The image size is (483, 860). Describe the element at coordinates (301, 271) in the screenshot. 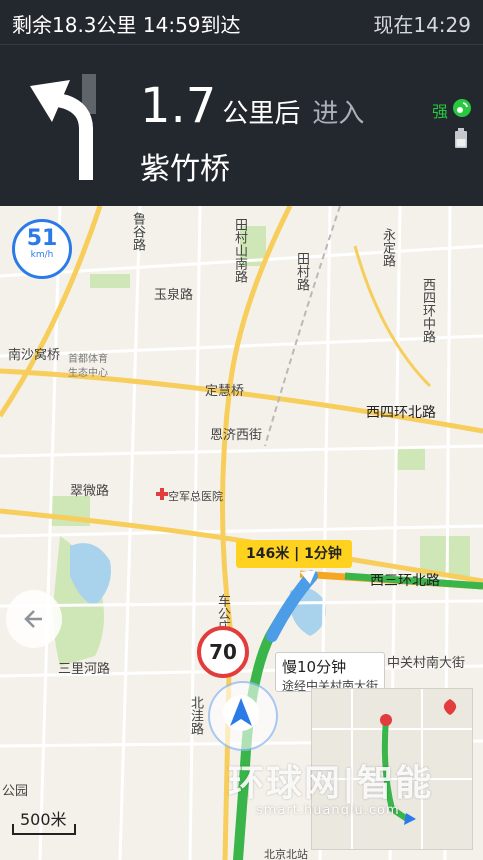

I see `map-label: 田村路` at that location.